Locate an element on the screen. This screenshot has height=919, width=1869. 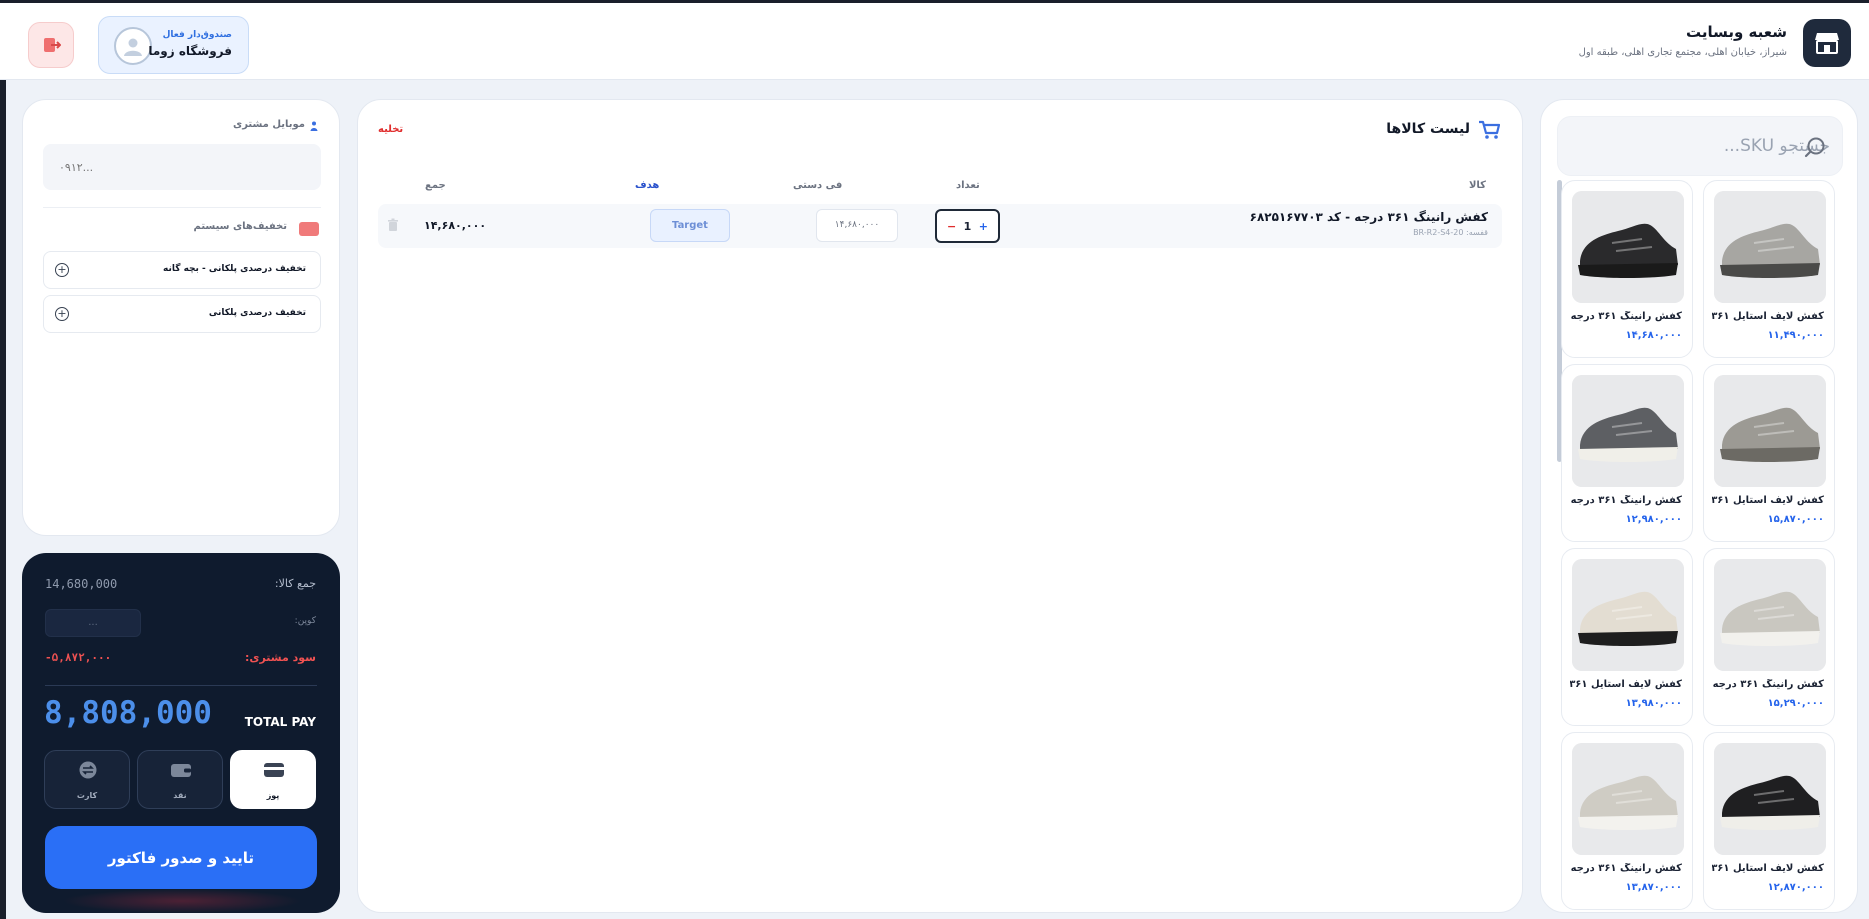
discount-label: تخفیف درصدی پلکانی - بچه گانه is located at coordinates (234, 269).